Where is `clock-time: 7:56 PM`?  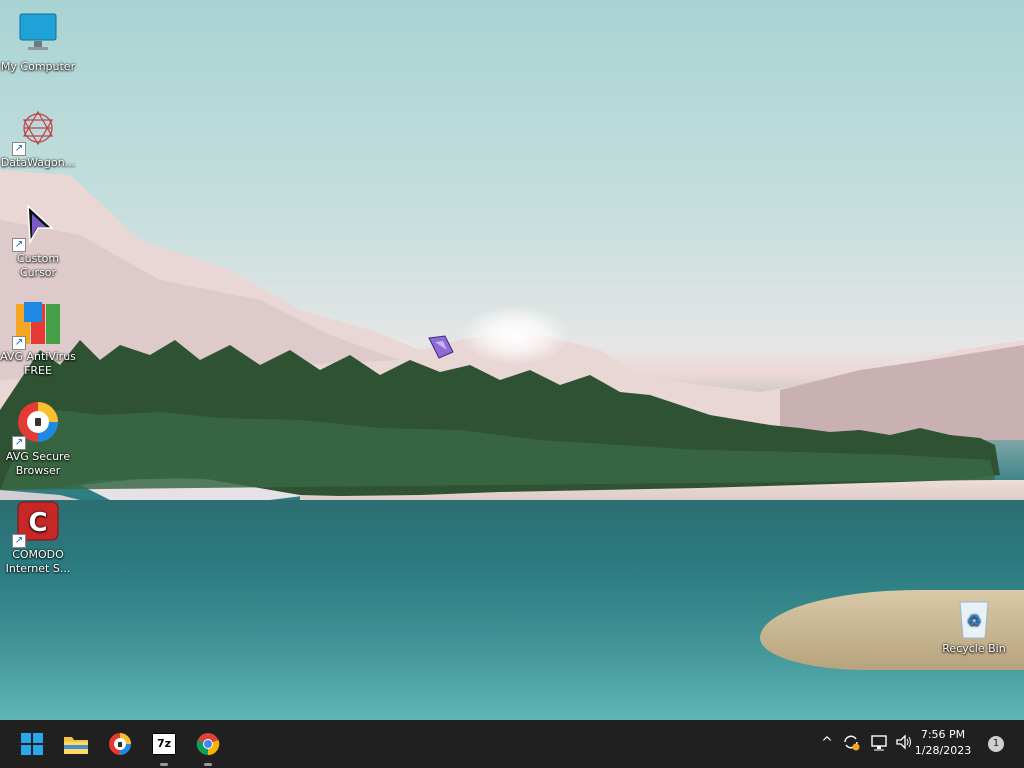 clock-time: 7:56 PM is located at coordinates (943, 734).